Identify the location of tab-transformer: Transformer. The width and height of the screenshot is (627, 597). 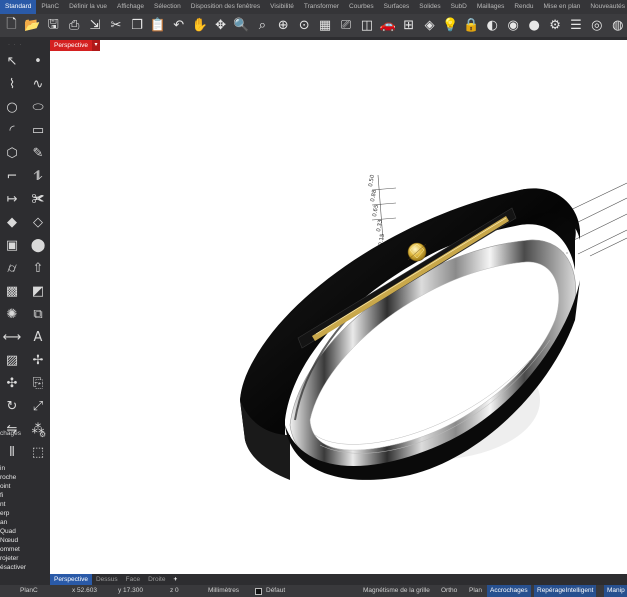
(321, 7).